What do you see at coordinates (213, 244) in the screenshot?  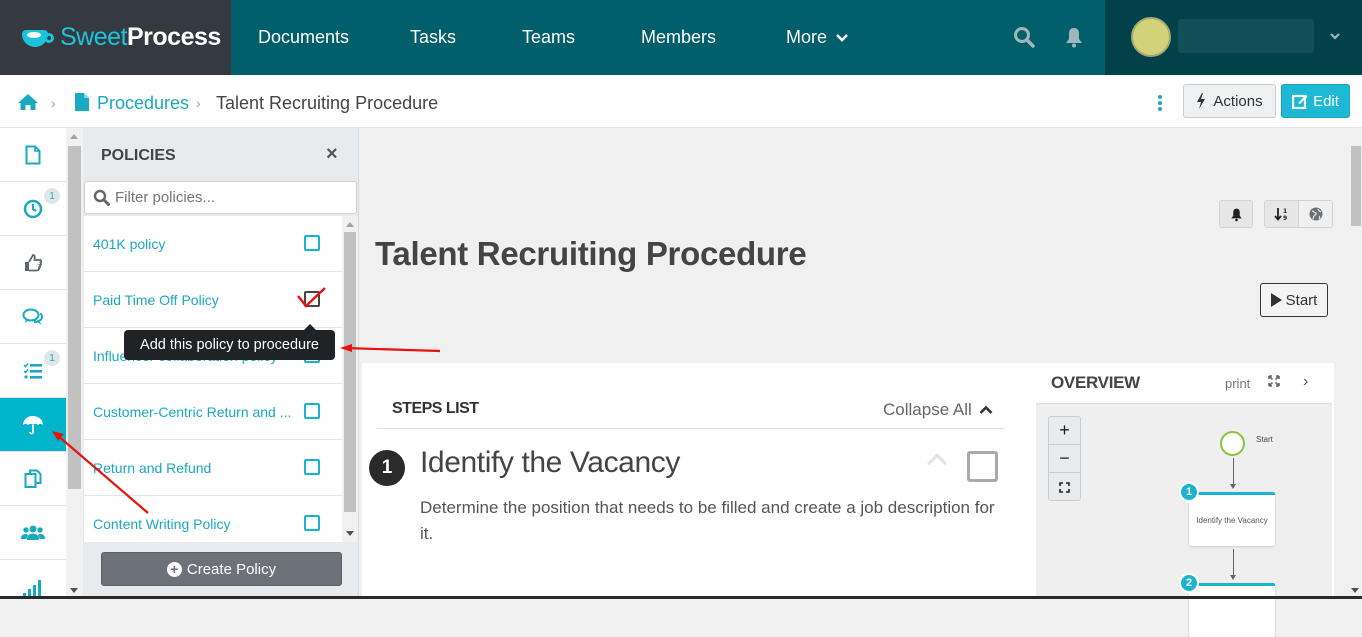 I see `policy-item: 401K policy` at bounding box center [213, 244].